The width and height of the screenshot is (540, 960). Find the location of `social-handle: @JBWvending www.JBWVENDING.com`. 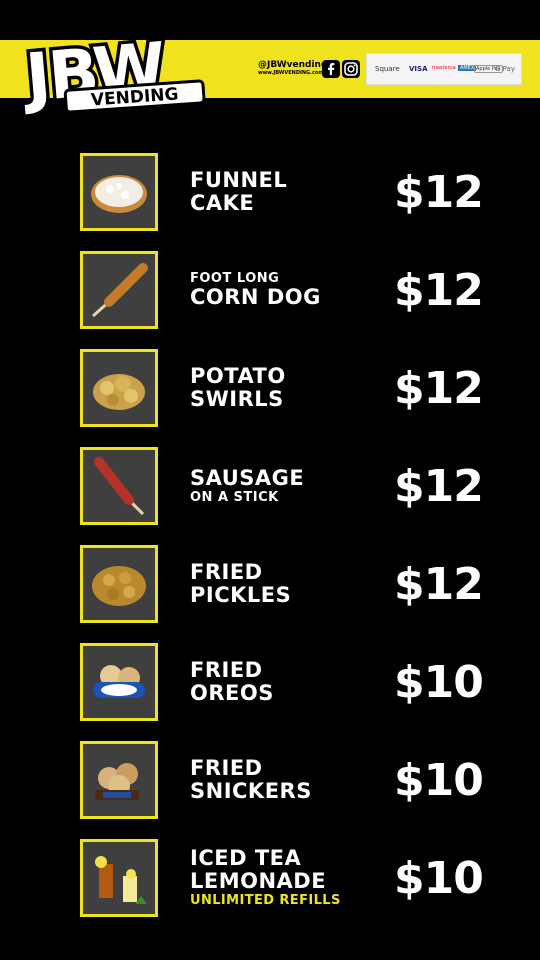

social-handle: @JBWvending www.JBWVENDING.com is located at coordinates (293, 68).